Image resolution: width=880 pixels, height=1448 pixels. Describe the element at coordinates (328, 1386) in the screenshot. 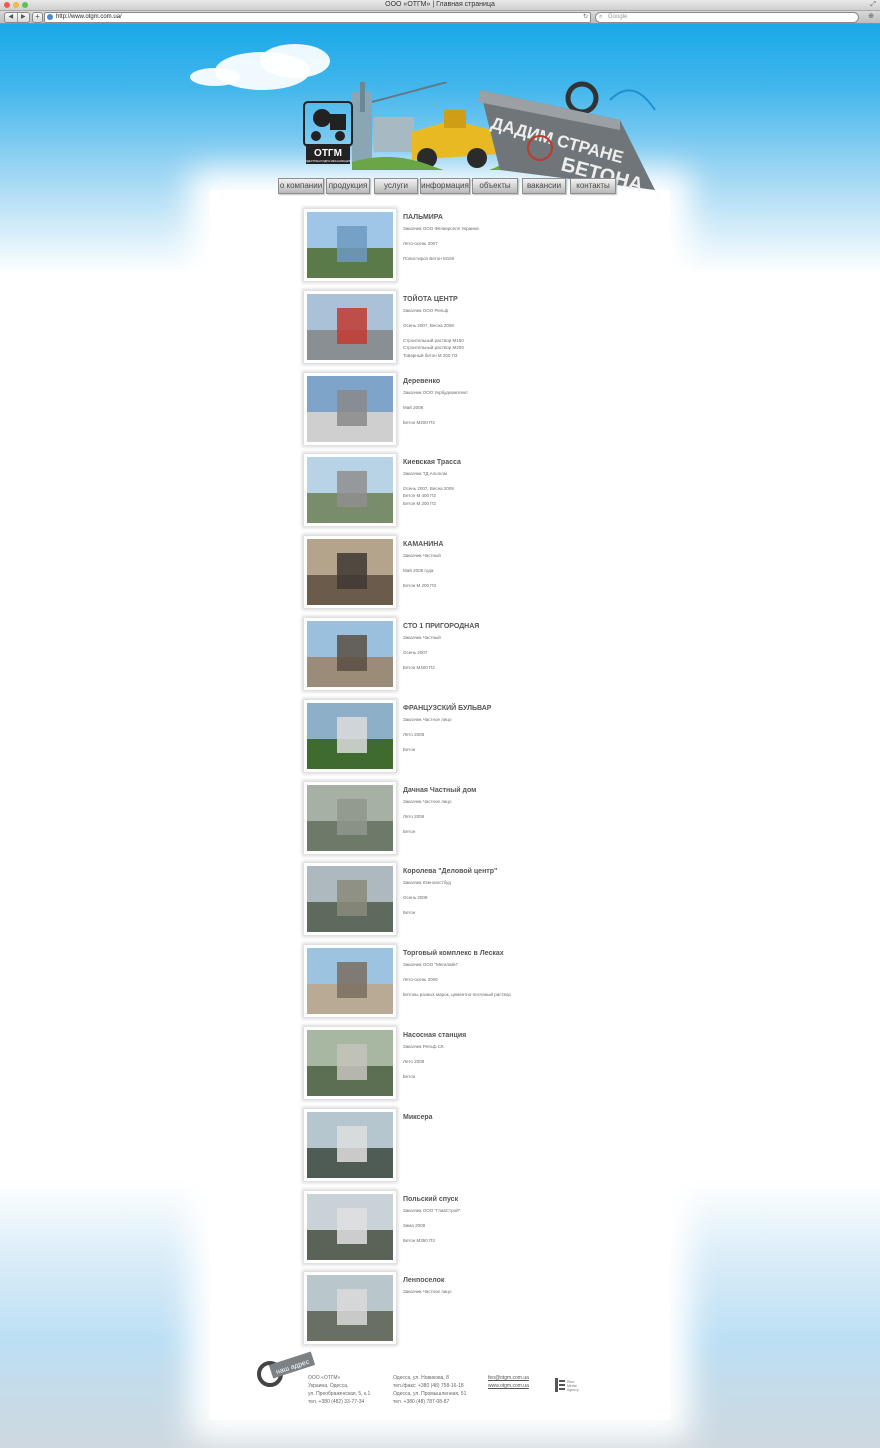

I see `footer-text: Украина, Одесса,` at that location.